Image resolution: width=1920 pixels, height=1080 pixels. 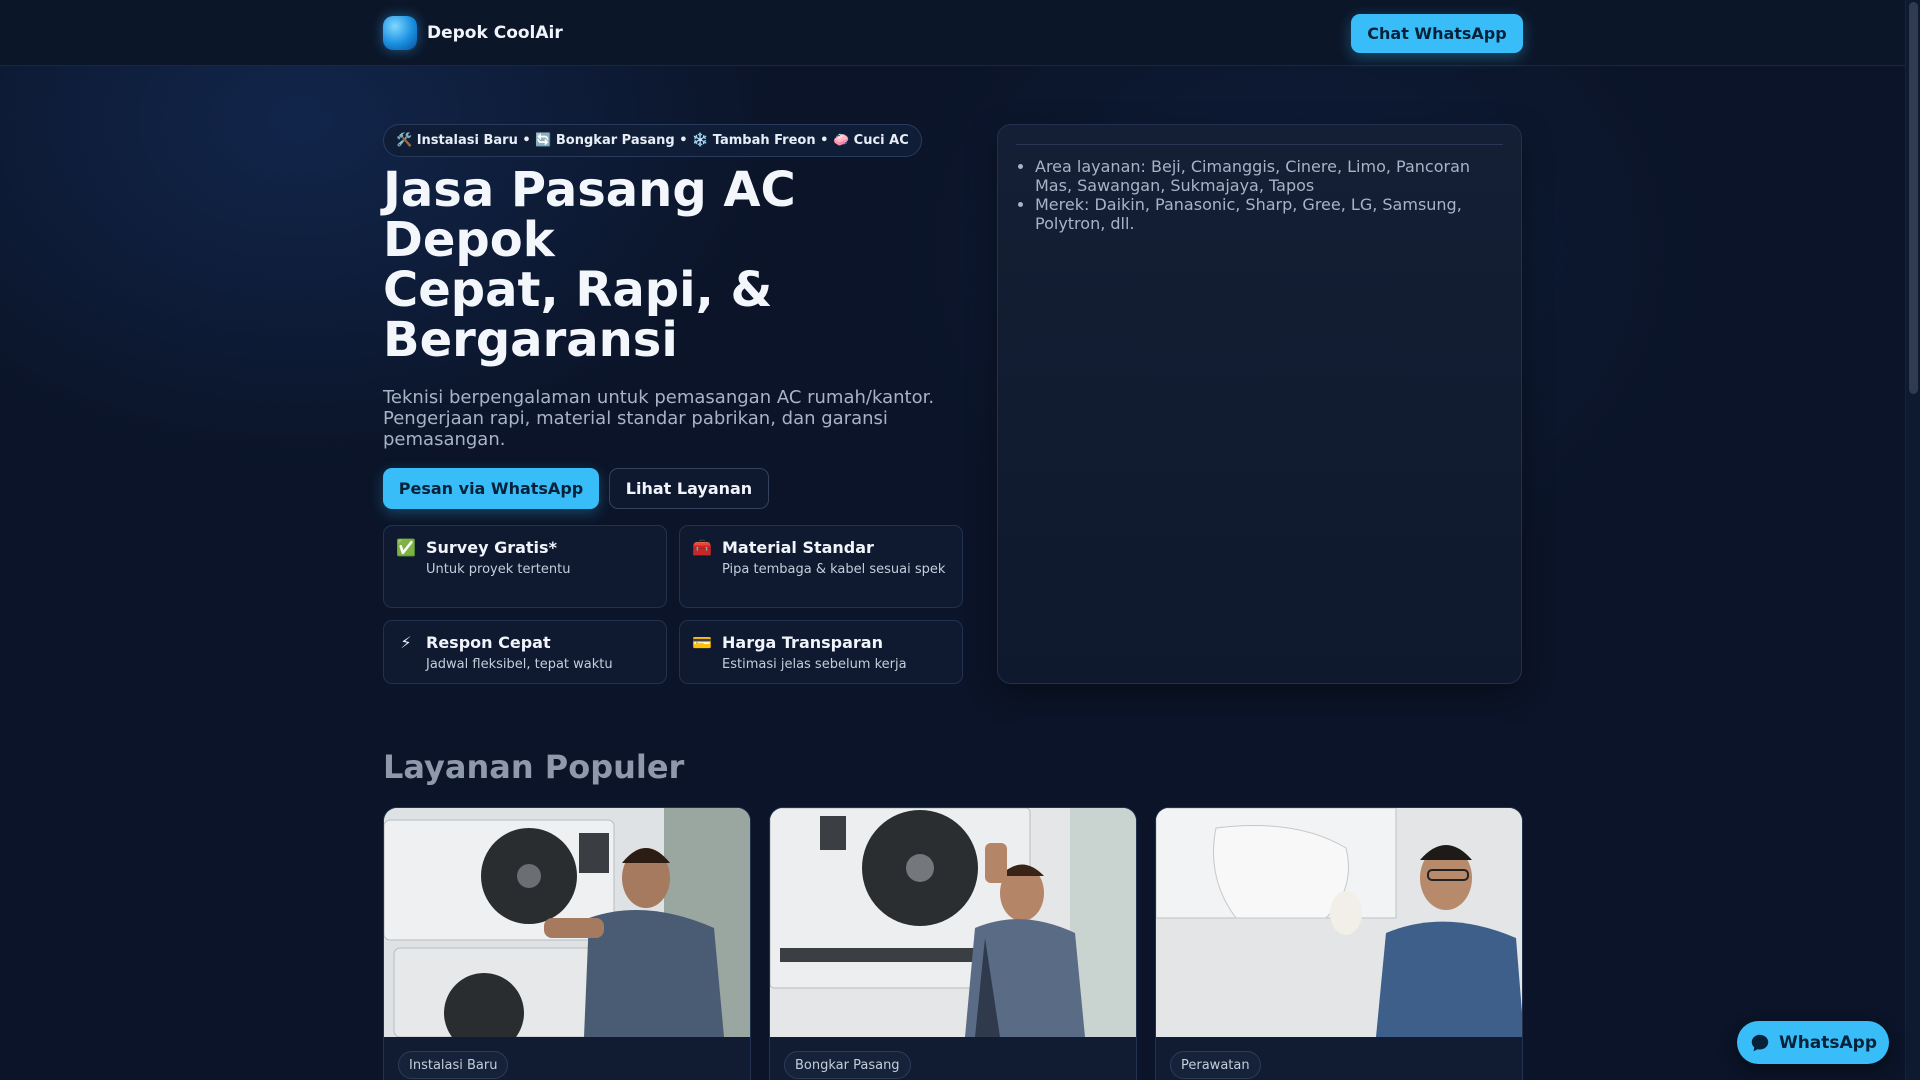 I want to click on floating-whatsapp-button: WhatsApp, so click(x=1813, y=1042).